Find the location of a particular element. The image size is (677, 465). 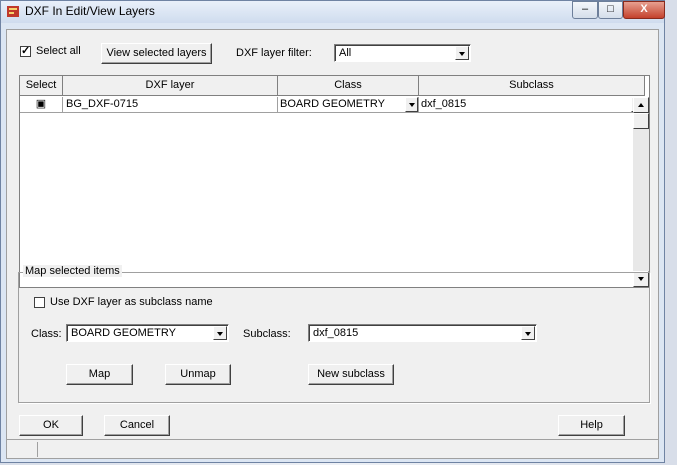

row-subclass-dropdown: dxf_0815 is located at coordinates (532, 105).